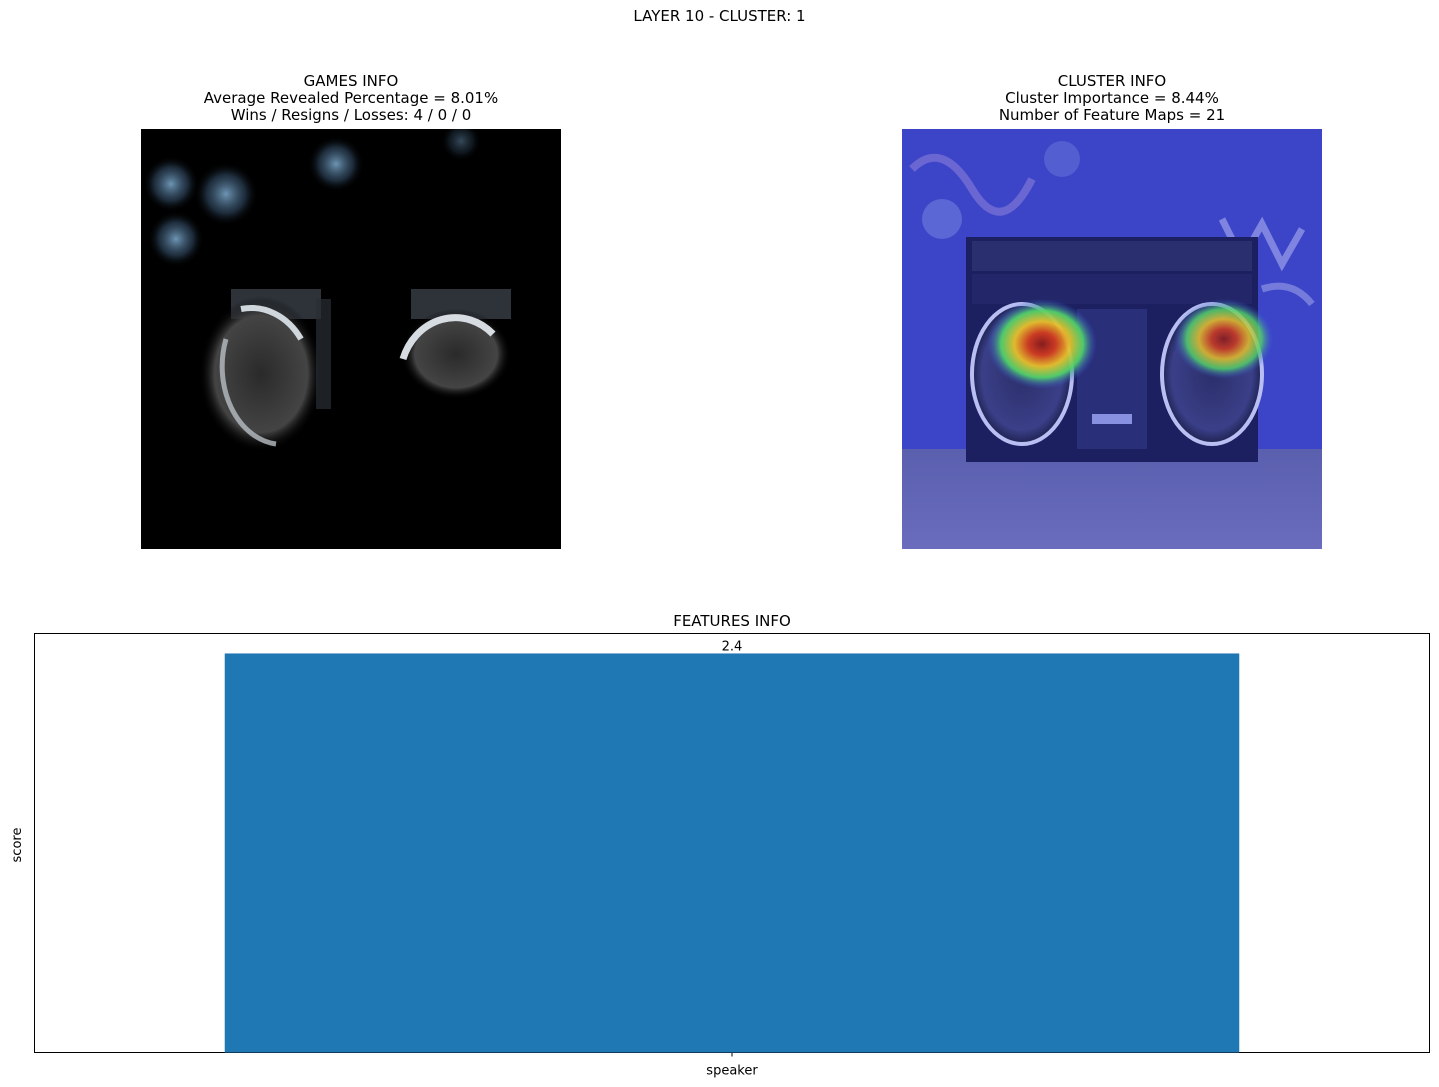  Describe the element at coordinates (732, 1071) in the screenshot. I see `x-tick-label-speaker: speaker` at that location.